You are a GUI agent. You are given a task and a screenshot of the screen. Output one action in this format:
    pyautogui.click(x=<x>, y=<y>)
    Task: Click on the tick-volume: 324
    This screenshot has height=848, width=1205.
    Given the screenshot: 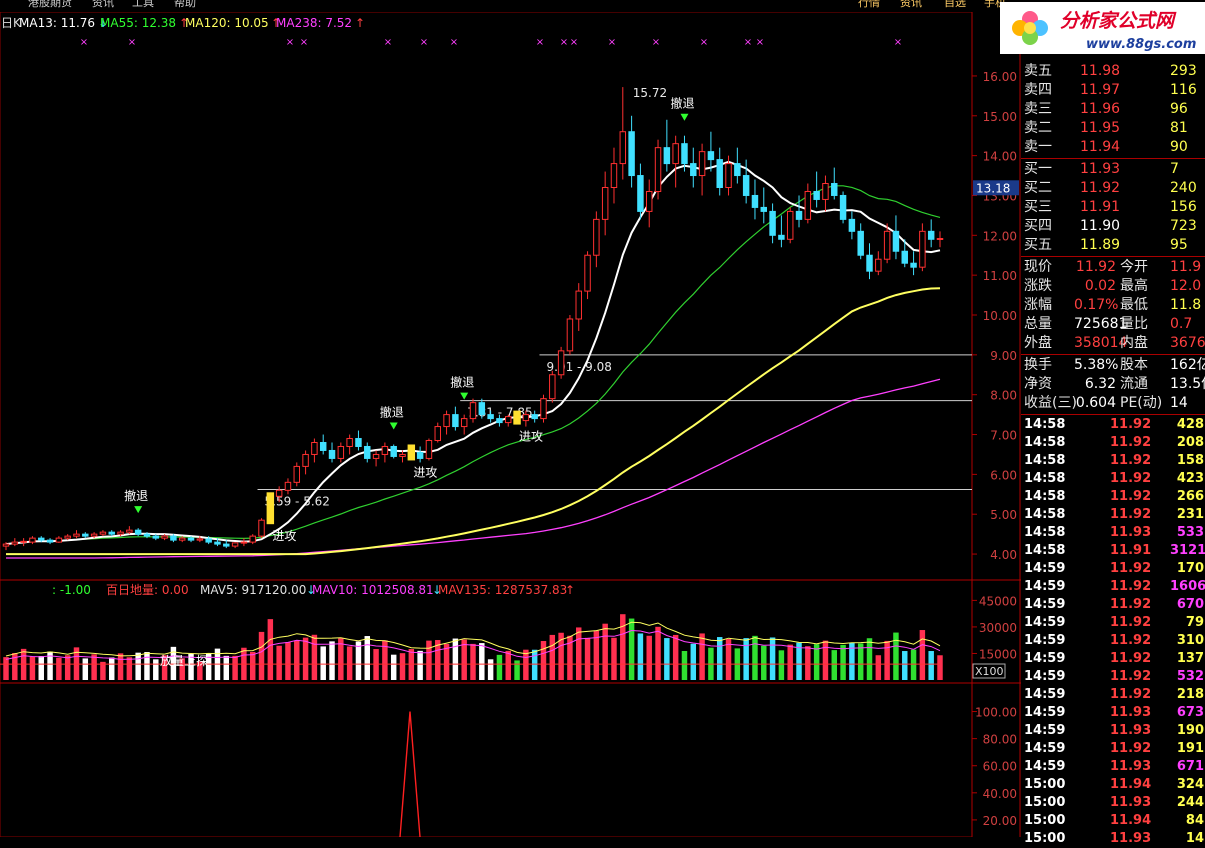 What is the action you would take?
    pyautogui.click(x=1190, y=784)
    